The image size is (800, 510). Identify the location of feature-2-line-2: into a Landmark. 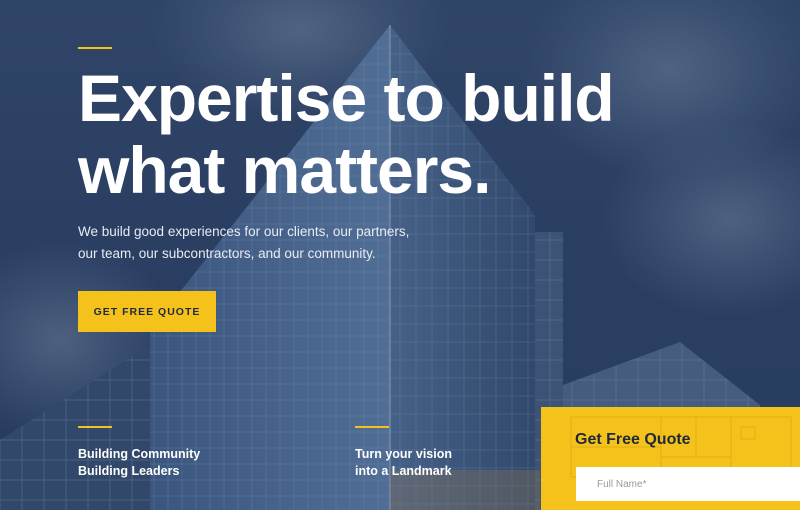
(403, 471).